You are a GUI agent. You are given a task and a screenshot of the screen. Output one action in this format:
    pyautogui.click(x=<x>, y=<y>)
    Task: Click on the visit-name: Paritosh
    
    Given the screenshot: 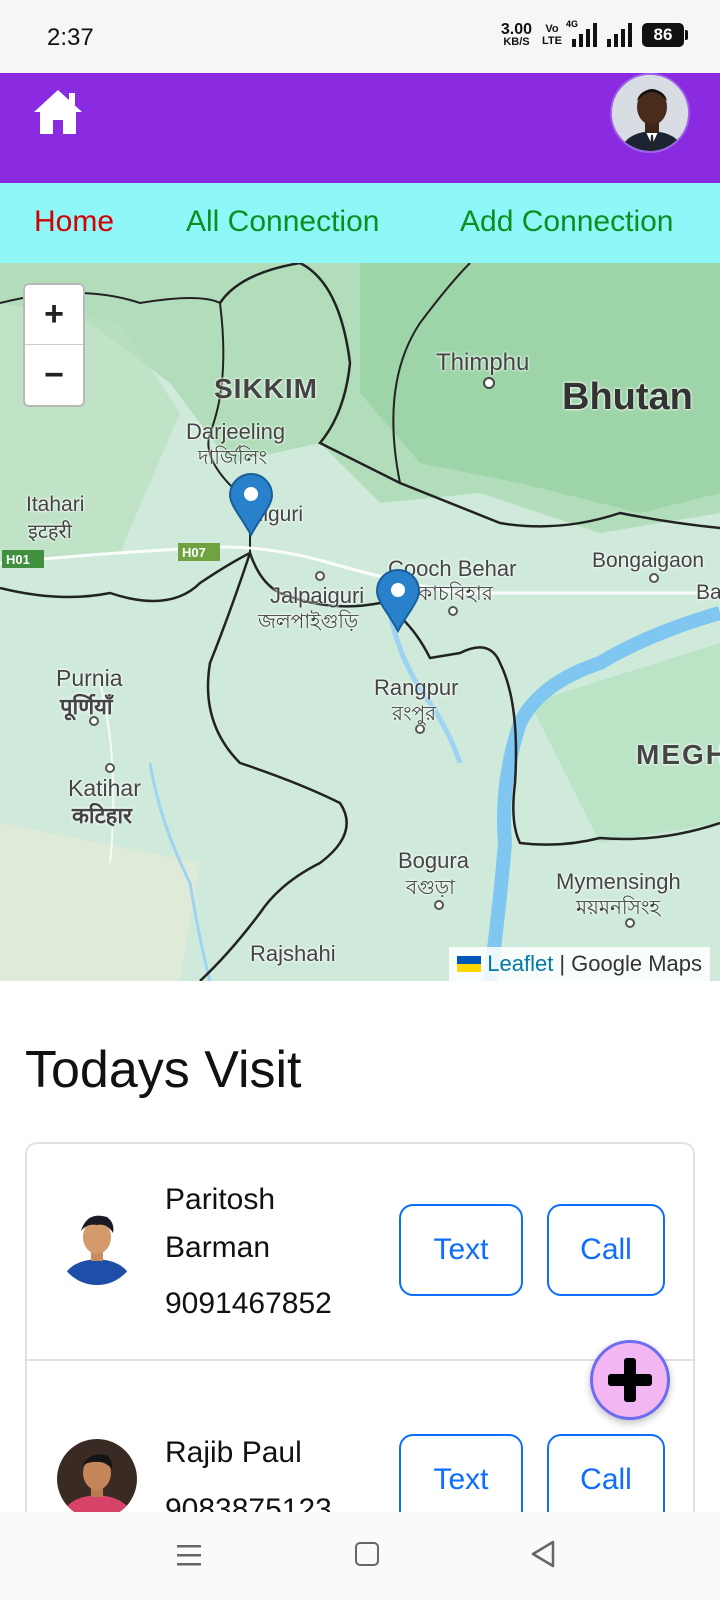 What is the action you would take?
    pyautogui.click(x=220, y=1199)
    